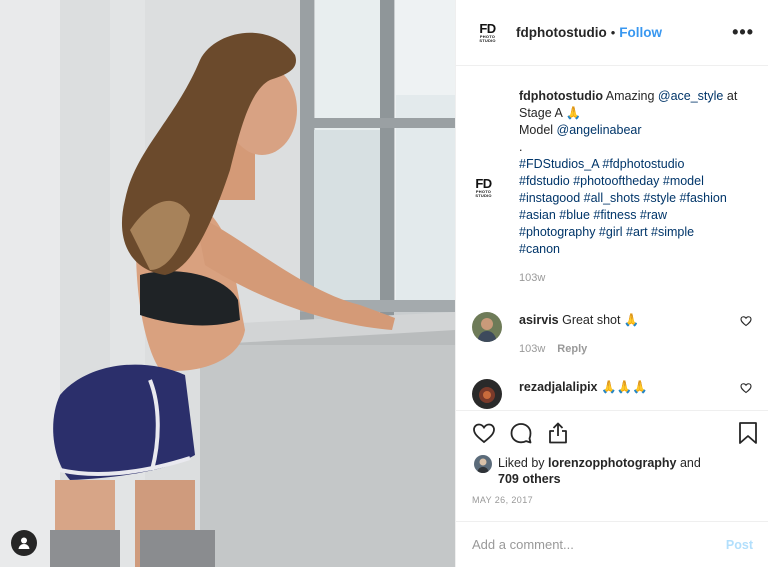 This screenshot has height=567, width=768. I want to click on comment-body: rezadjalalipix 🙏🙏🙏, so click(635, 394).